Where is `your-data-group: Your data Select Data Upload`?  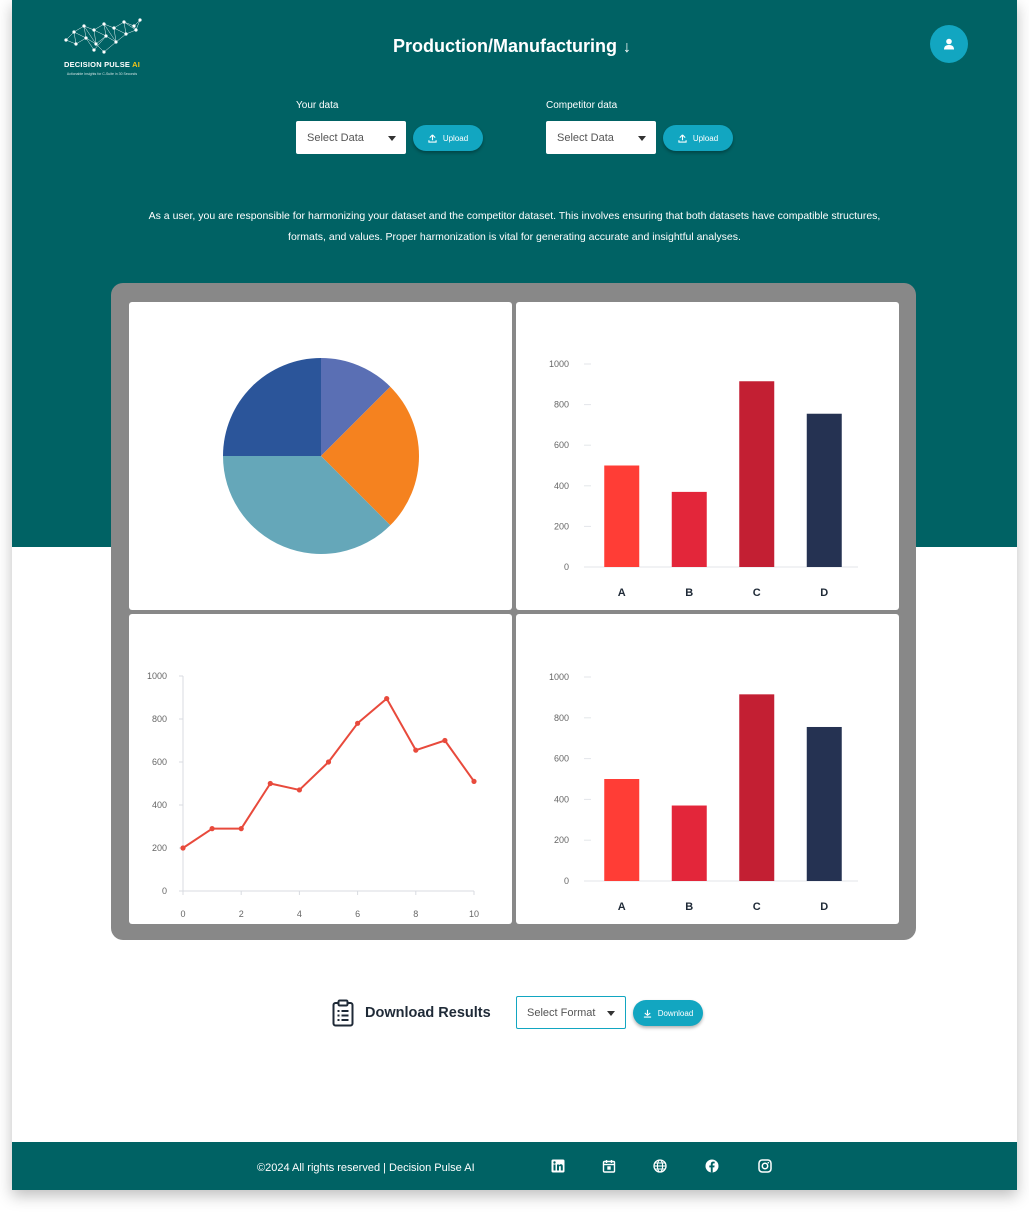
your-data-group: Your data Select Data Upload is located at coordinates (396, 130).